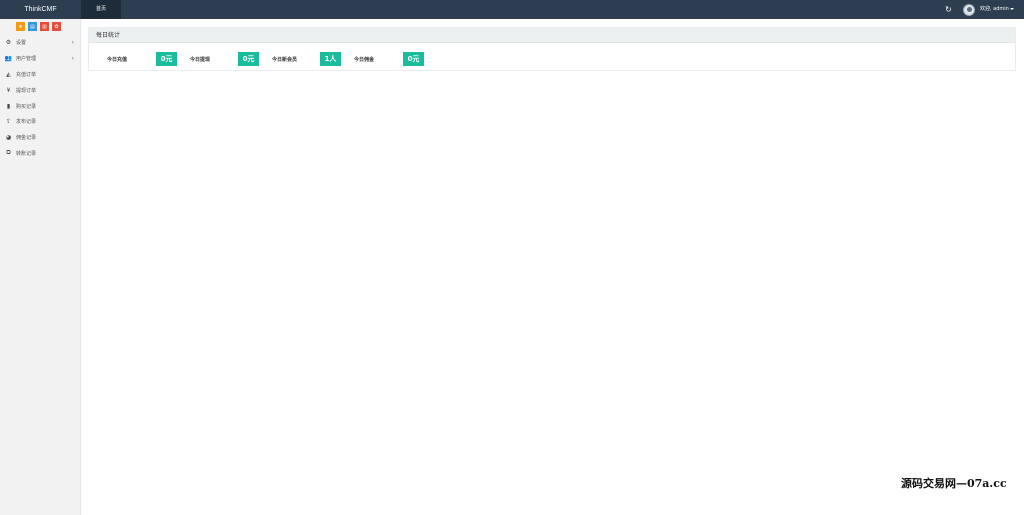 The height and width of the screenshot is (515, 1024). I want to click on sidebar-shortcuts: ★ ▤ ▥ ✿, so click(38, 26).